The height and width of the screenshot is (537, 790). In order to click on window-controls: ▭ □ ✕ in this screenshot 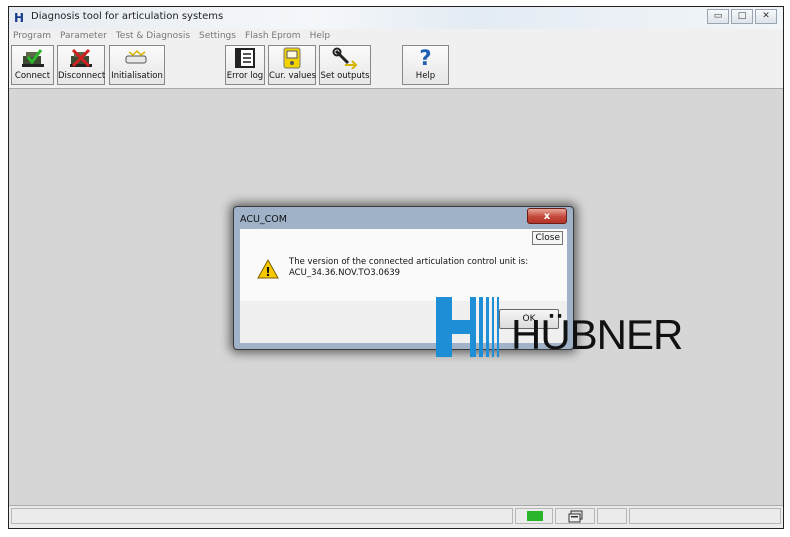, I will do `click(742, 16)`.